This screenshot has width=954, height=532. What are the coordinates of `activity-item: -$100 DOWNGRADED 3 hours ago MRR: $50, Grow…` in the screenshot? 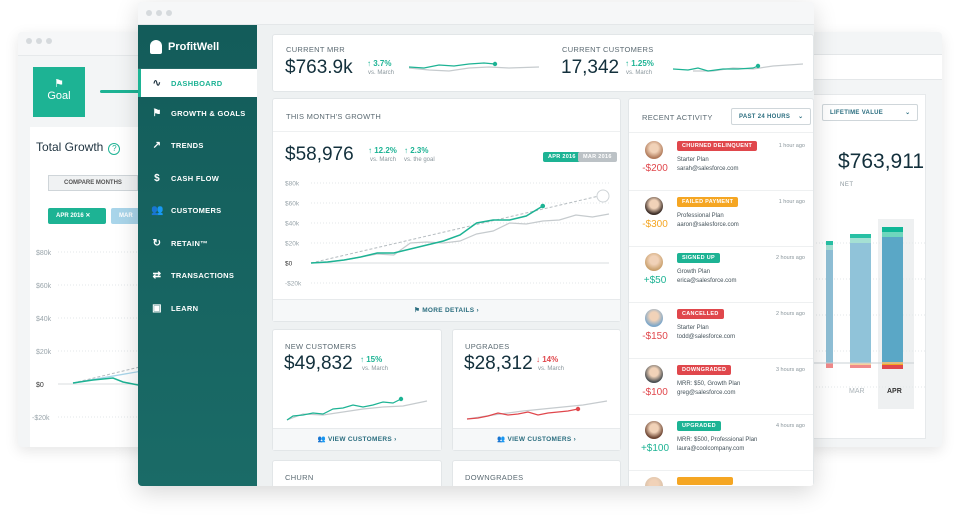 It's located at (721, 386).